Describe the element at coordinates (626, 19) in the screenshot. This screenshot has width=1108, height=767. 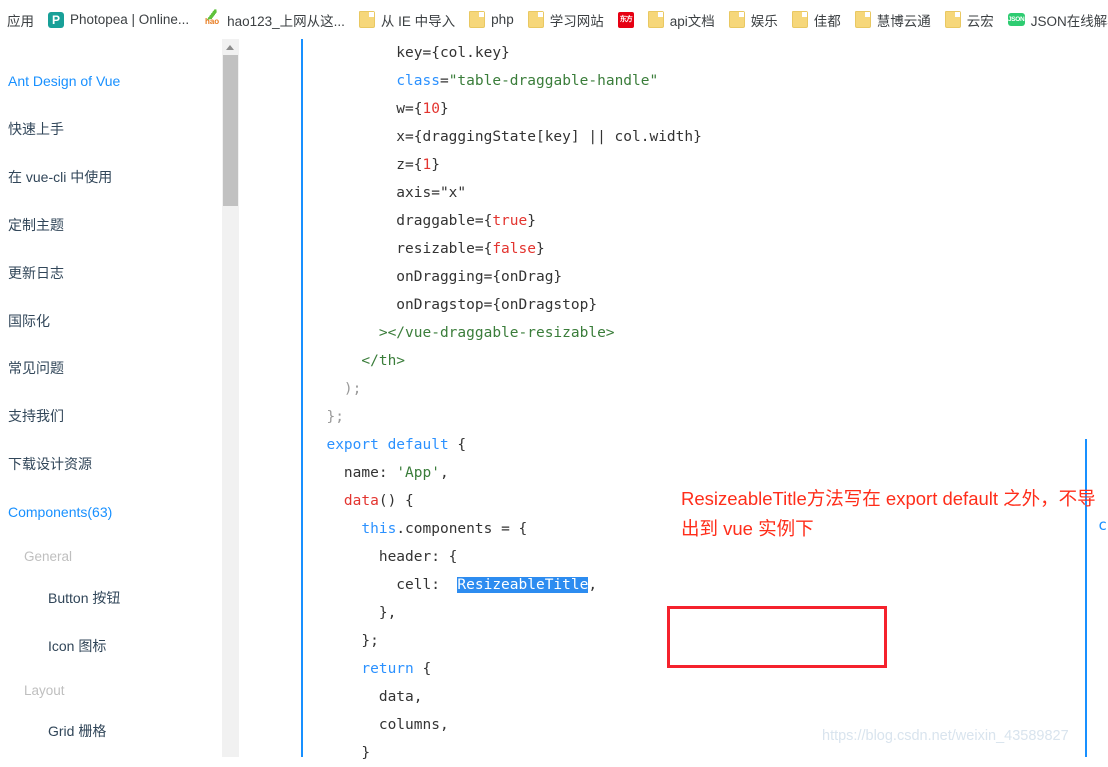
I see `bookmark-item: 东方` at that location.